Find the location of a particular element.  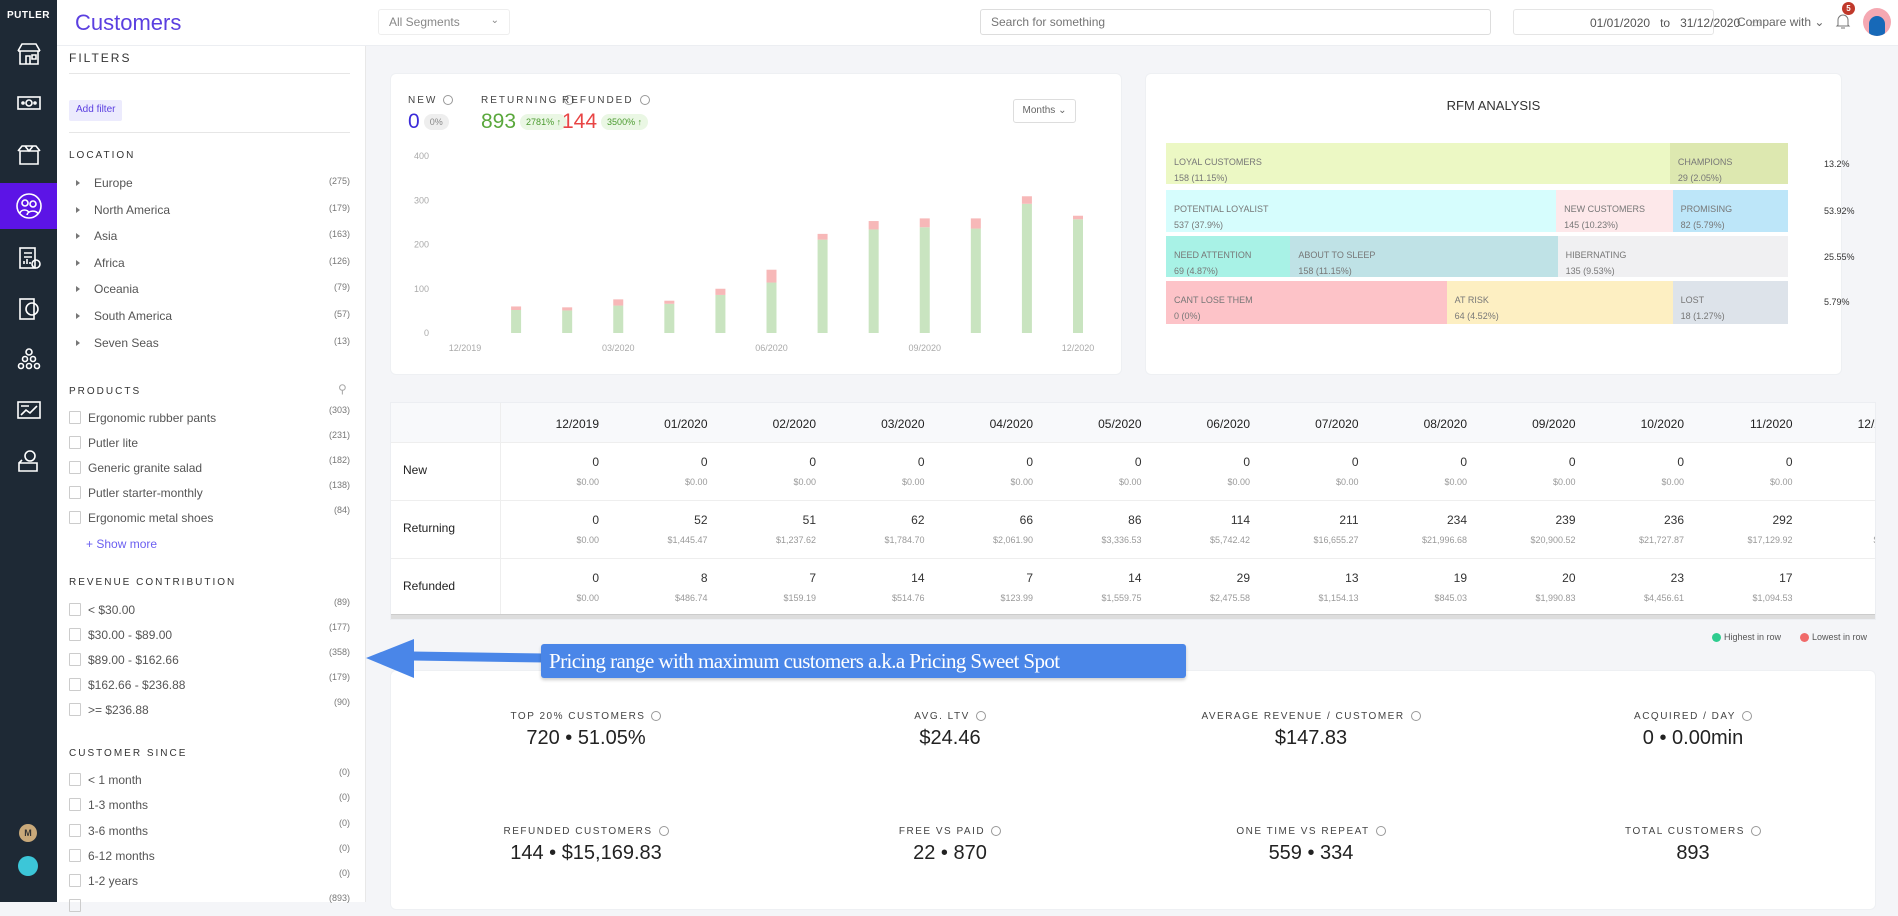

filter-item: $162.66 - $236.88 (179) is located at coordinates (209, 683).